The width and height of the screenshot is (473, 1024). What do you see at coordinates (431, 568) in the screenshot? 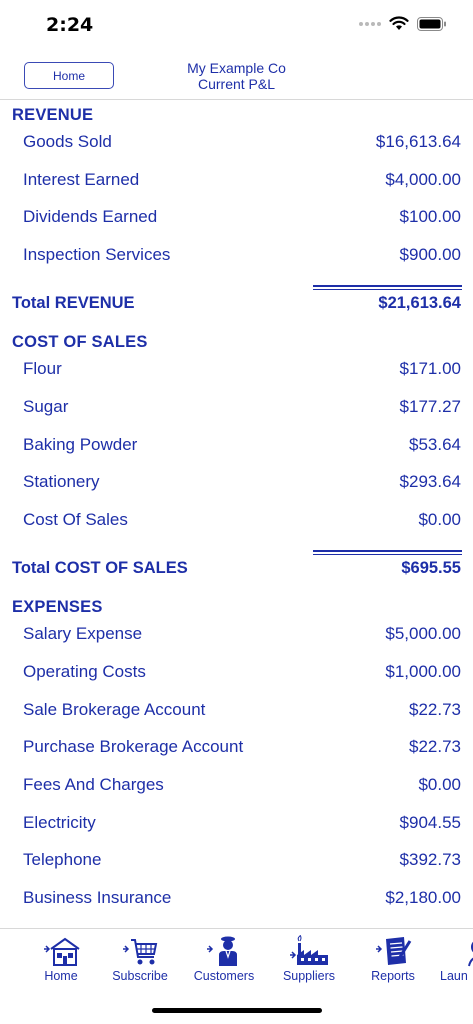
I see `total-amount: $695.55` at bounding box center [431, 568].